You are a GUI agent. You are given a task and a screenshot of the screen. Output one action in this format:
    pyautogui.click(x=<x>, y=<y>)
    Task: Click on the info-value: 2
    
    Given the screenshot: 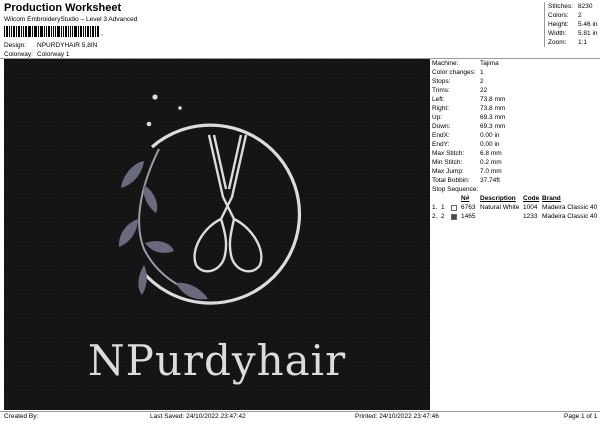 What is the action you would take?
    pyautogui.click(x=482, y=81)
    